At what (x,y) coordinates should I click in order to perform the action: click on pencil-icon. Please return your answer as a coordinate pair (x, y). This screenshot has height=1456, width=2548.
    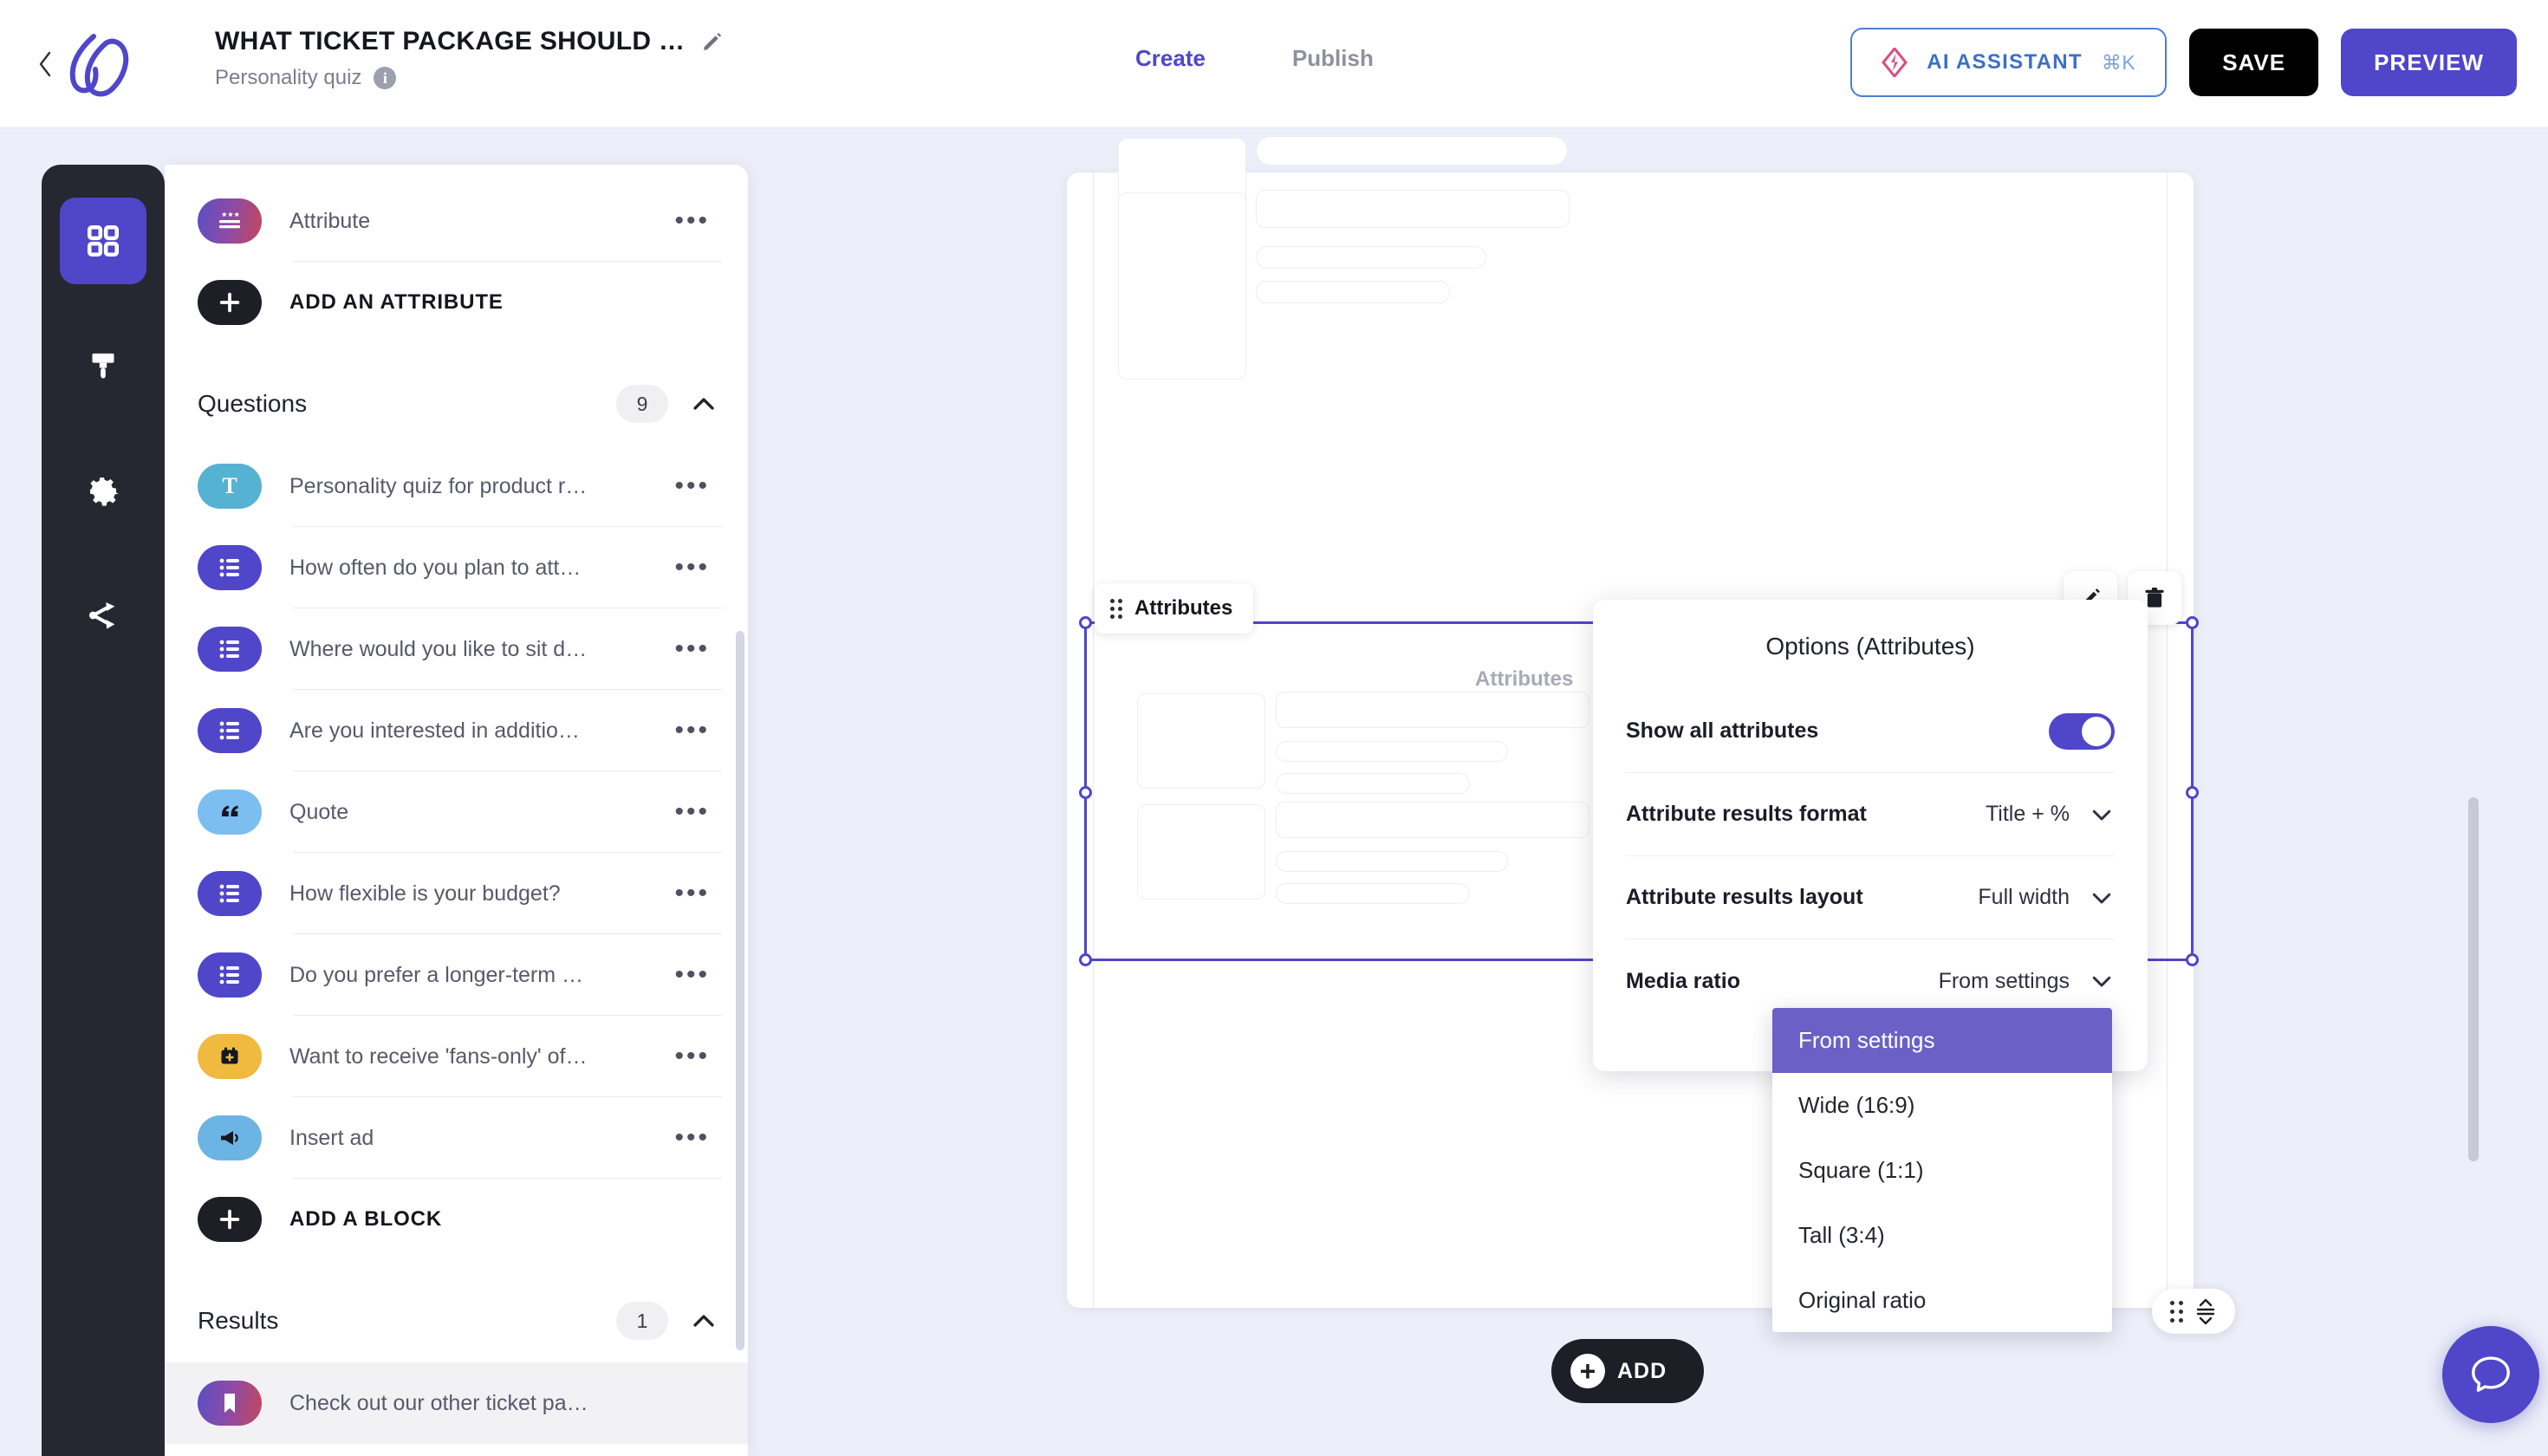
    Looking at the image, I should click on (712, 41).